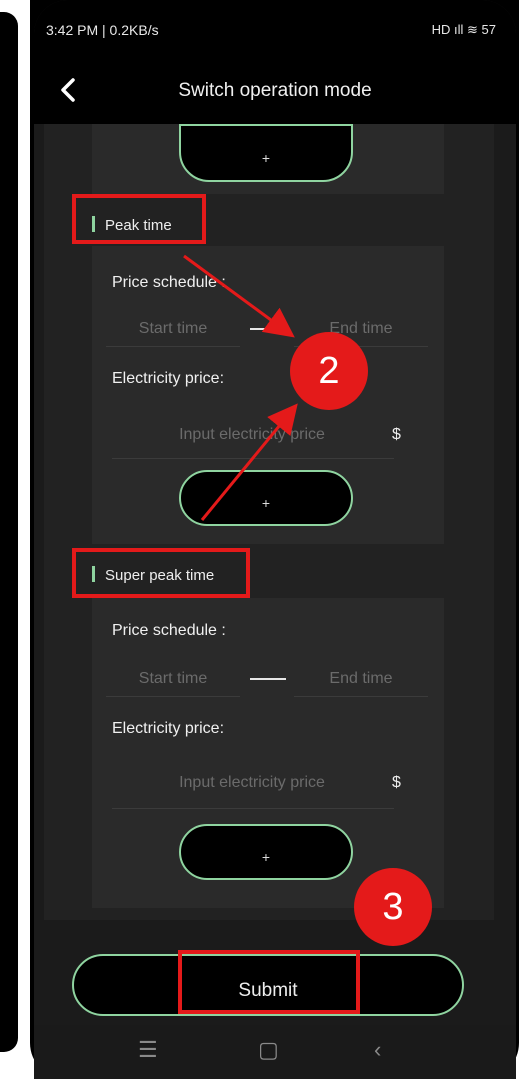 The width and height of the screenshot is (519, 1079). I want to click on annotation-step-2: 2, so click(329, 371).